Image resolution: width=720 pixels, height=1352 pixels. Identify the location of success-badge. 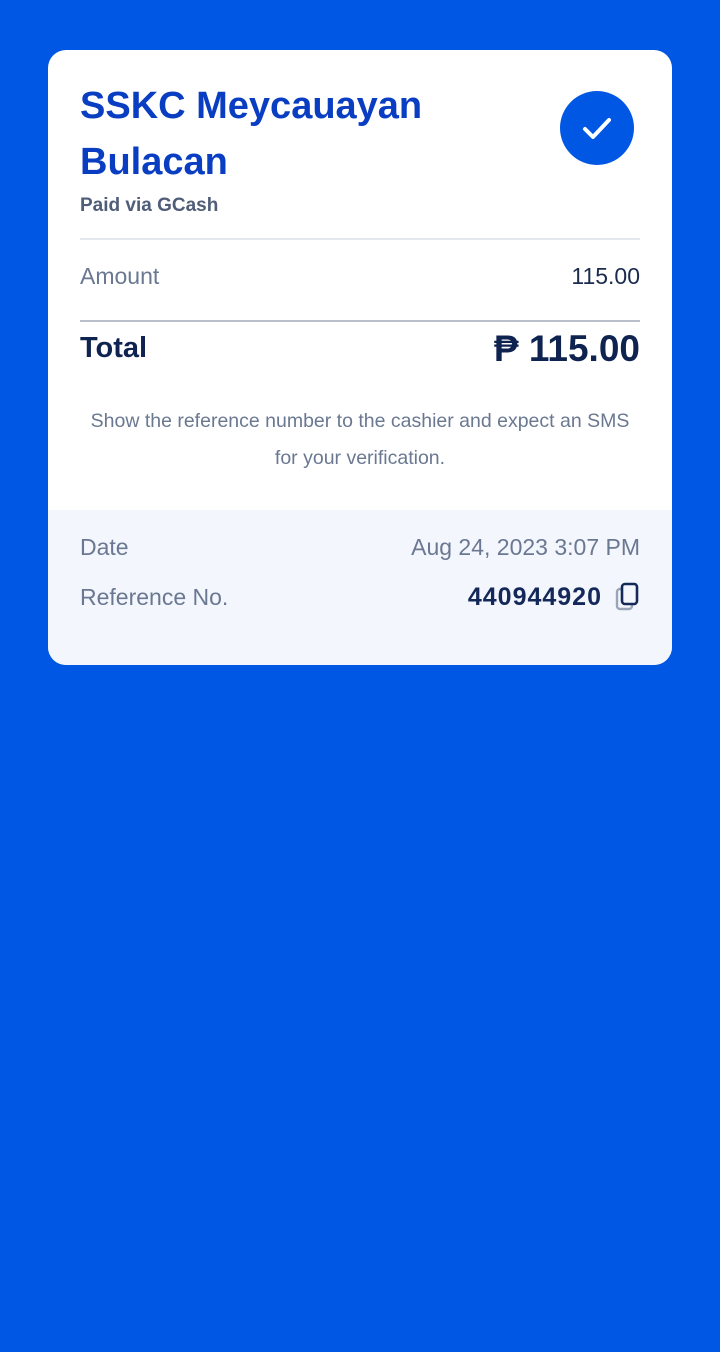
(597, 128).